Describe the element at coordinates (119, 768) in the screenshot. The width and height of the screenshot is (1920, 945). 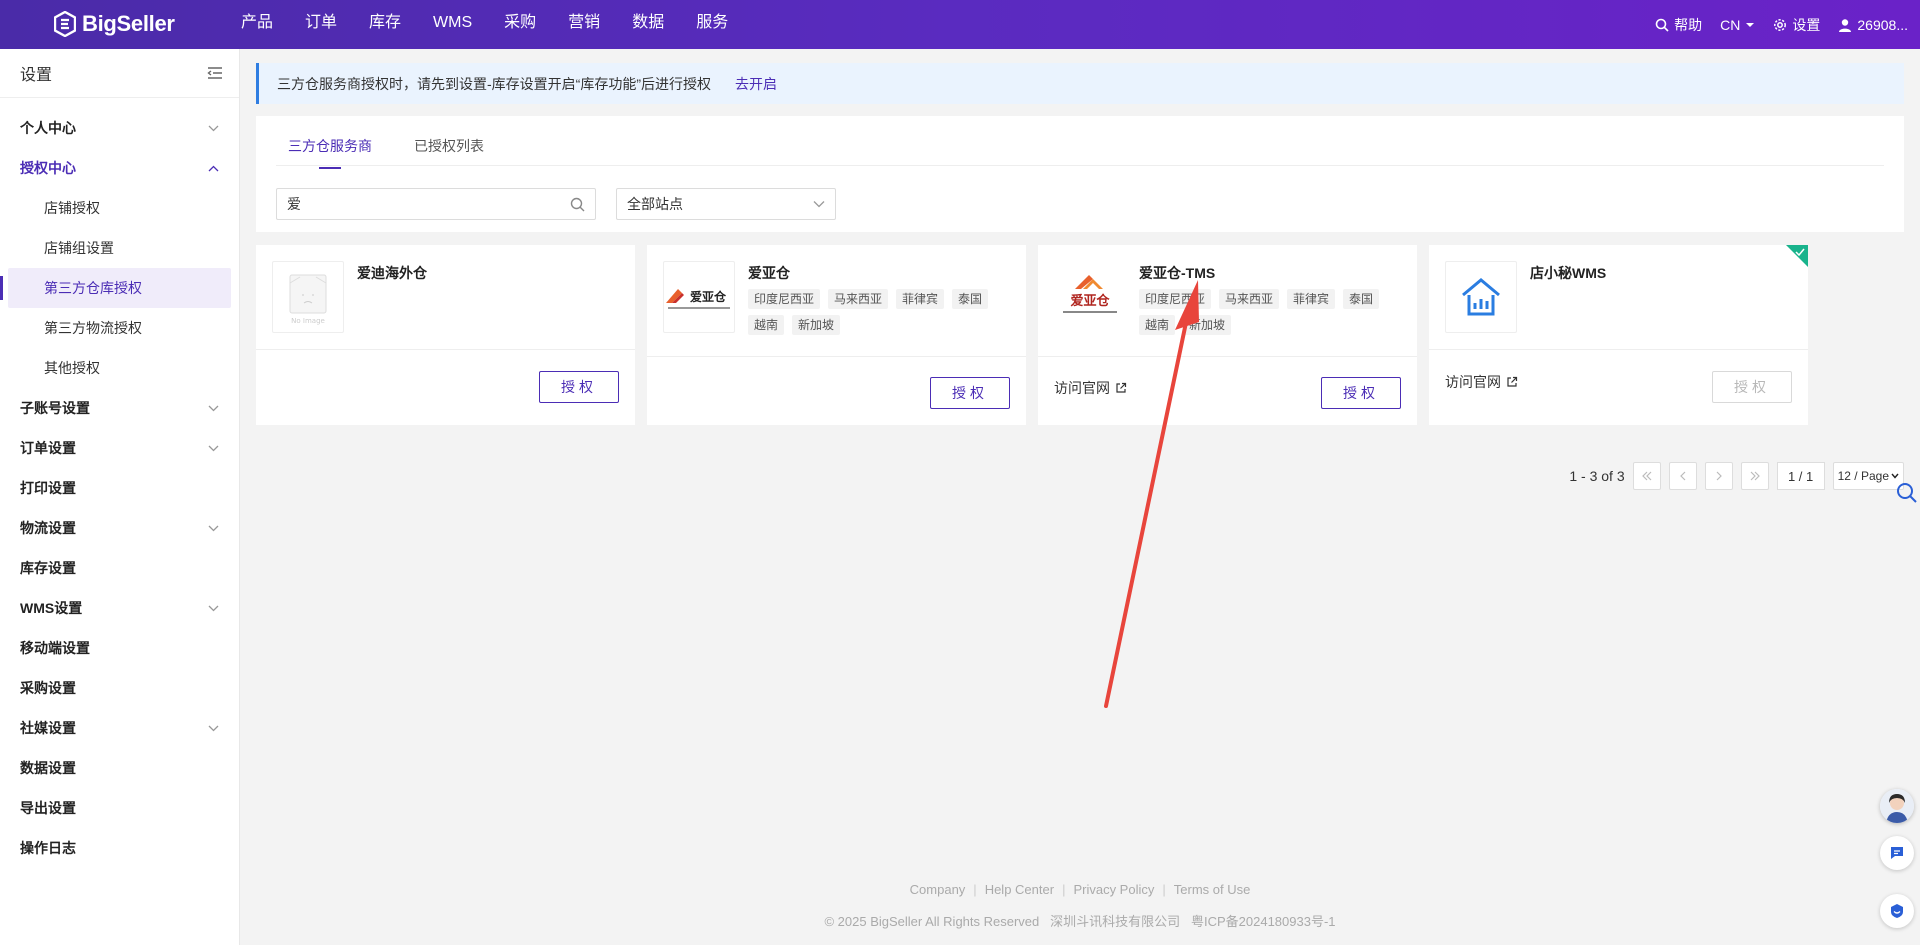
I see `sidebar-item: 数据设置` at that location.